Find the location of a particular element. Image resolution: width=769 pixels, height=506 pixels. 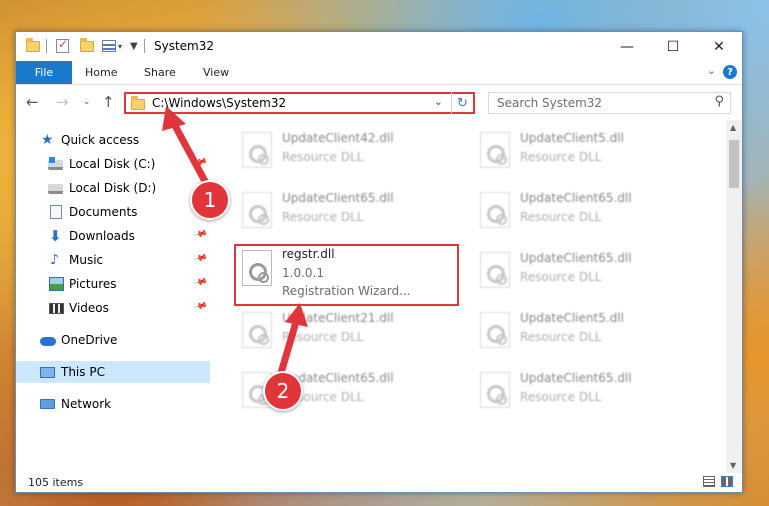

scroll-down-icon: ▼ is located at coordinates (733, 465).